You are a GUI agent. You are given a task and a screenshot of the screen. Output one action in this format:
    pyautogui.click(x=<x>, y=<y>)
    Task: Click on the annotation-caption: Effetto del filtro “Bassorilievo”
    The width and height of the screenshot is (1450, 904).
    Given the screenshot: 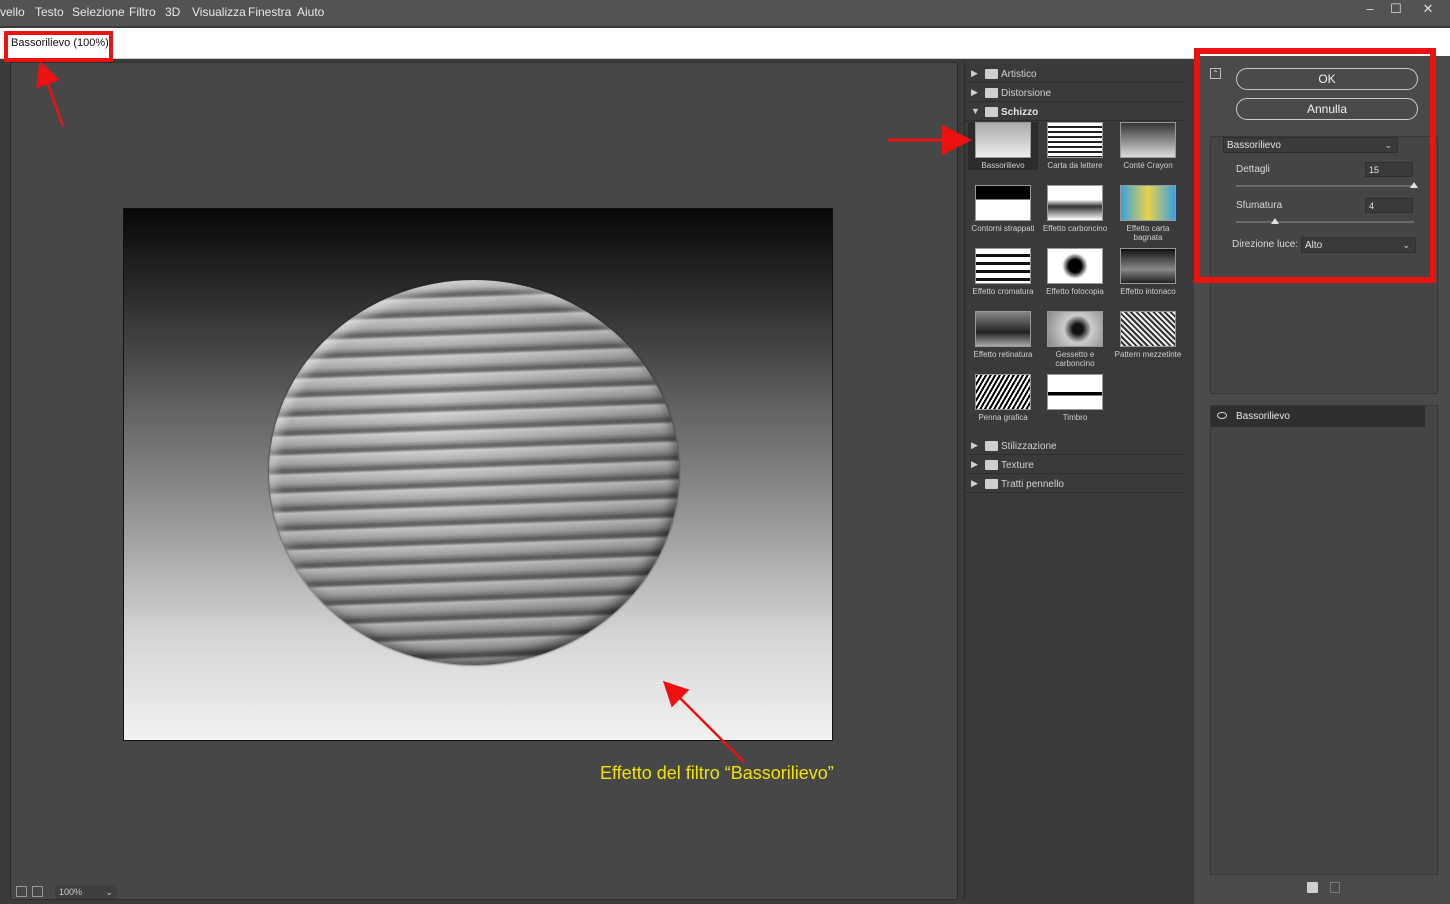 What is the action you would take?
    pyautogui.click(x=717, y=773)
    